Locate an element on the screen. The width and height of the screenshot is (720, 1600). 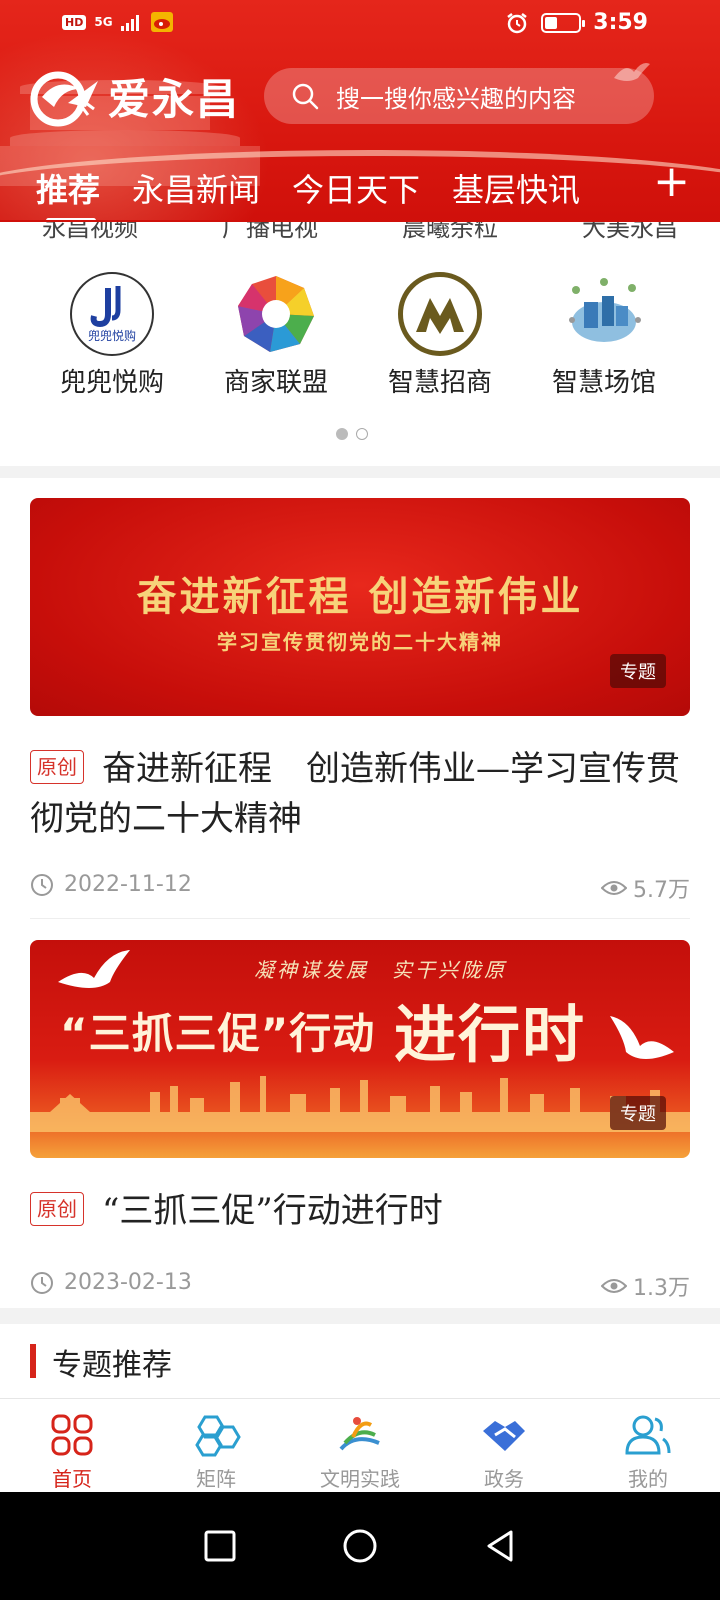
article-views: 1.3万 is located at coordinates (645, 1286).